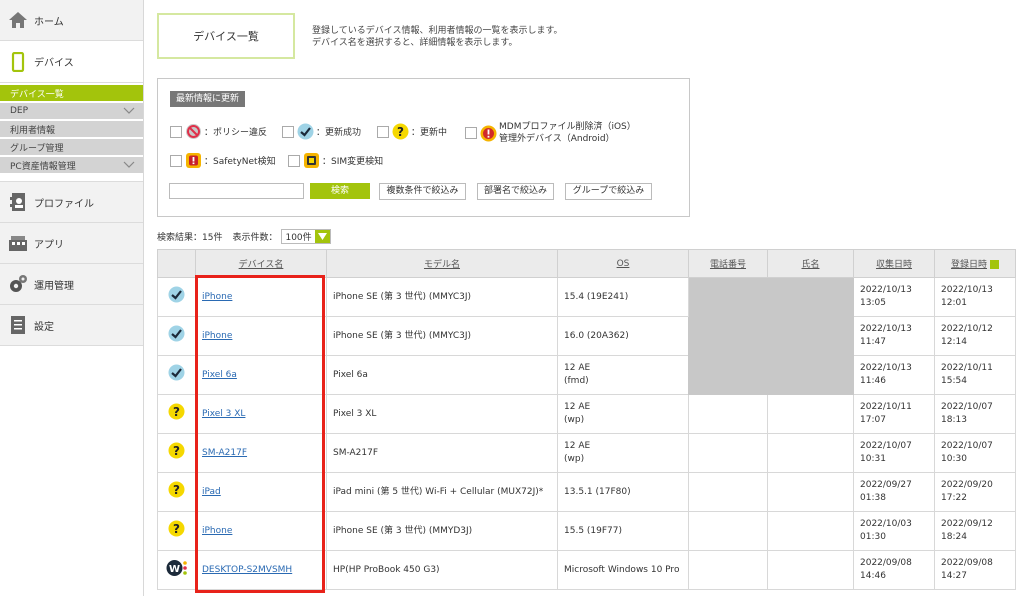 Image resolution: width=1024 pixels, height=596 pixels. Describe the element at coordinates (176, 160) in the screenshot. I see `safetynet-checkbox` at that location.